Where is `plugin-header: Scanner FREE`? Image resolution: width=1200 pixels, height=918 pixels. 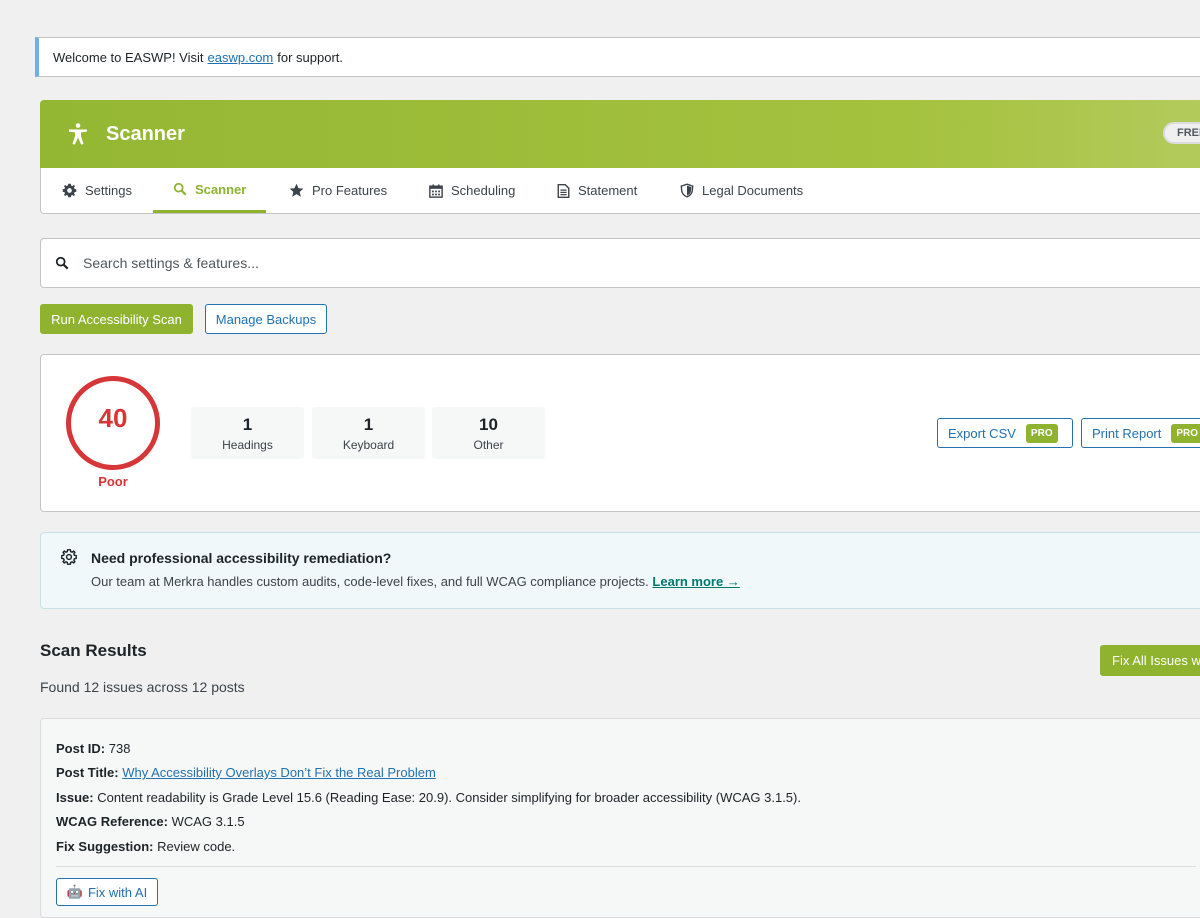
plugin-header: Scanner FREE is located at coordinates (620, 134).